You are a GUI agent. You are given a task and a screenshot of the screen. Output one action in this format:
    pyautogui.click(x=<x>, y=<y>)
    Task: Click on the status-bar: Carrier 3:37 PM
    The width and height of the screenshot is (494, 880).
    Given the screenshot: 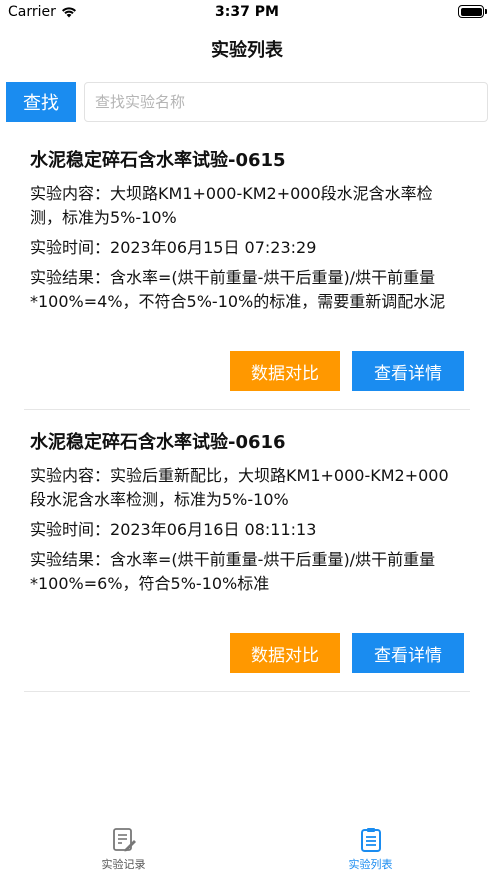 What is the action you would take?
    pyautogui.click(x=247, y=13)
    